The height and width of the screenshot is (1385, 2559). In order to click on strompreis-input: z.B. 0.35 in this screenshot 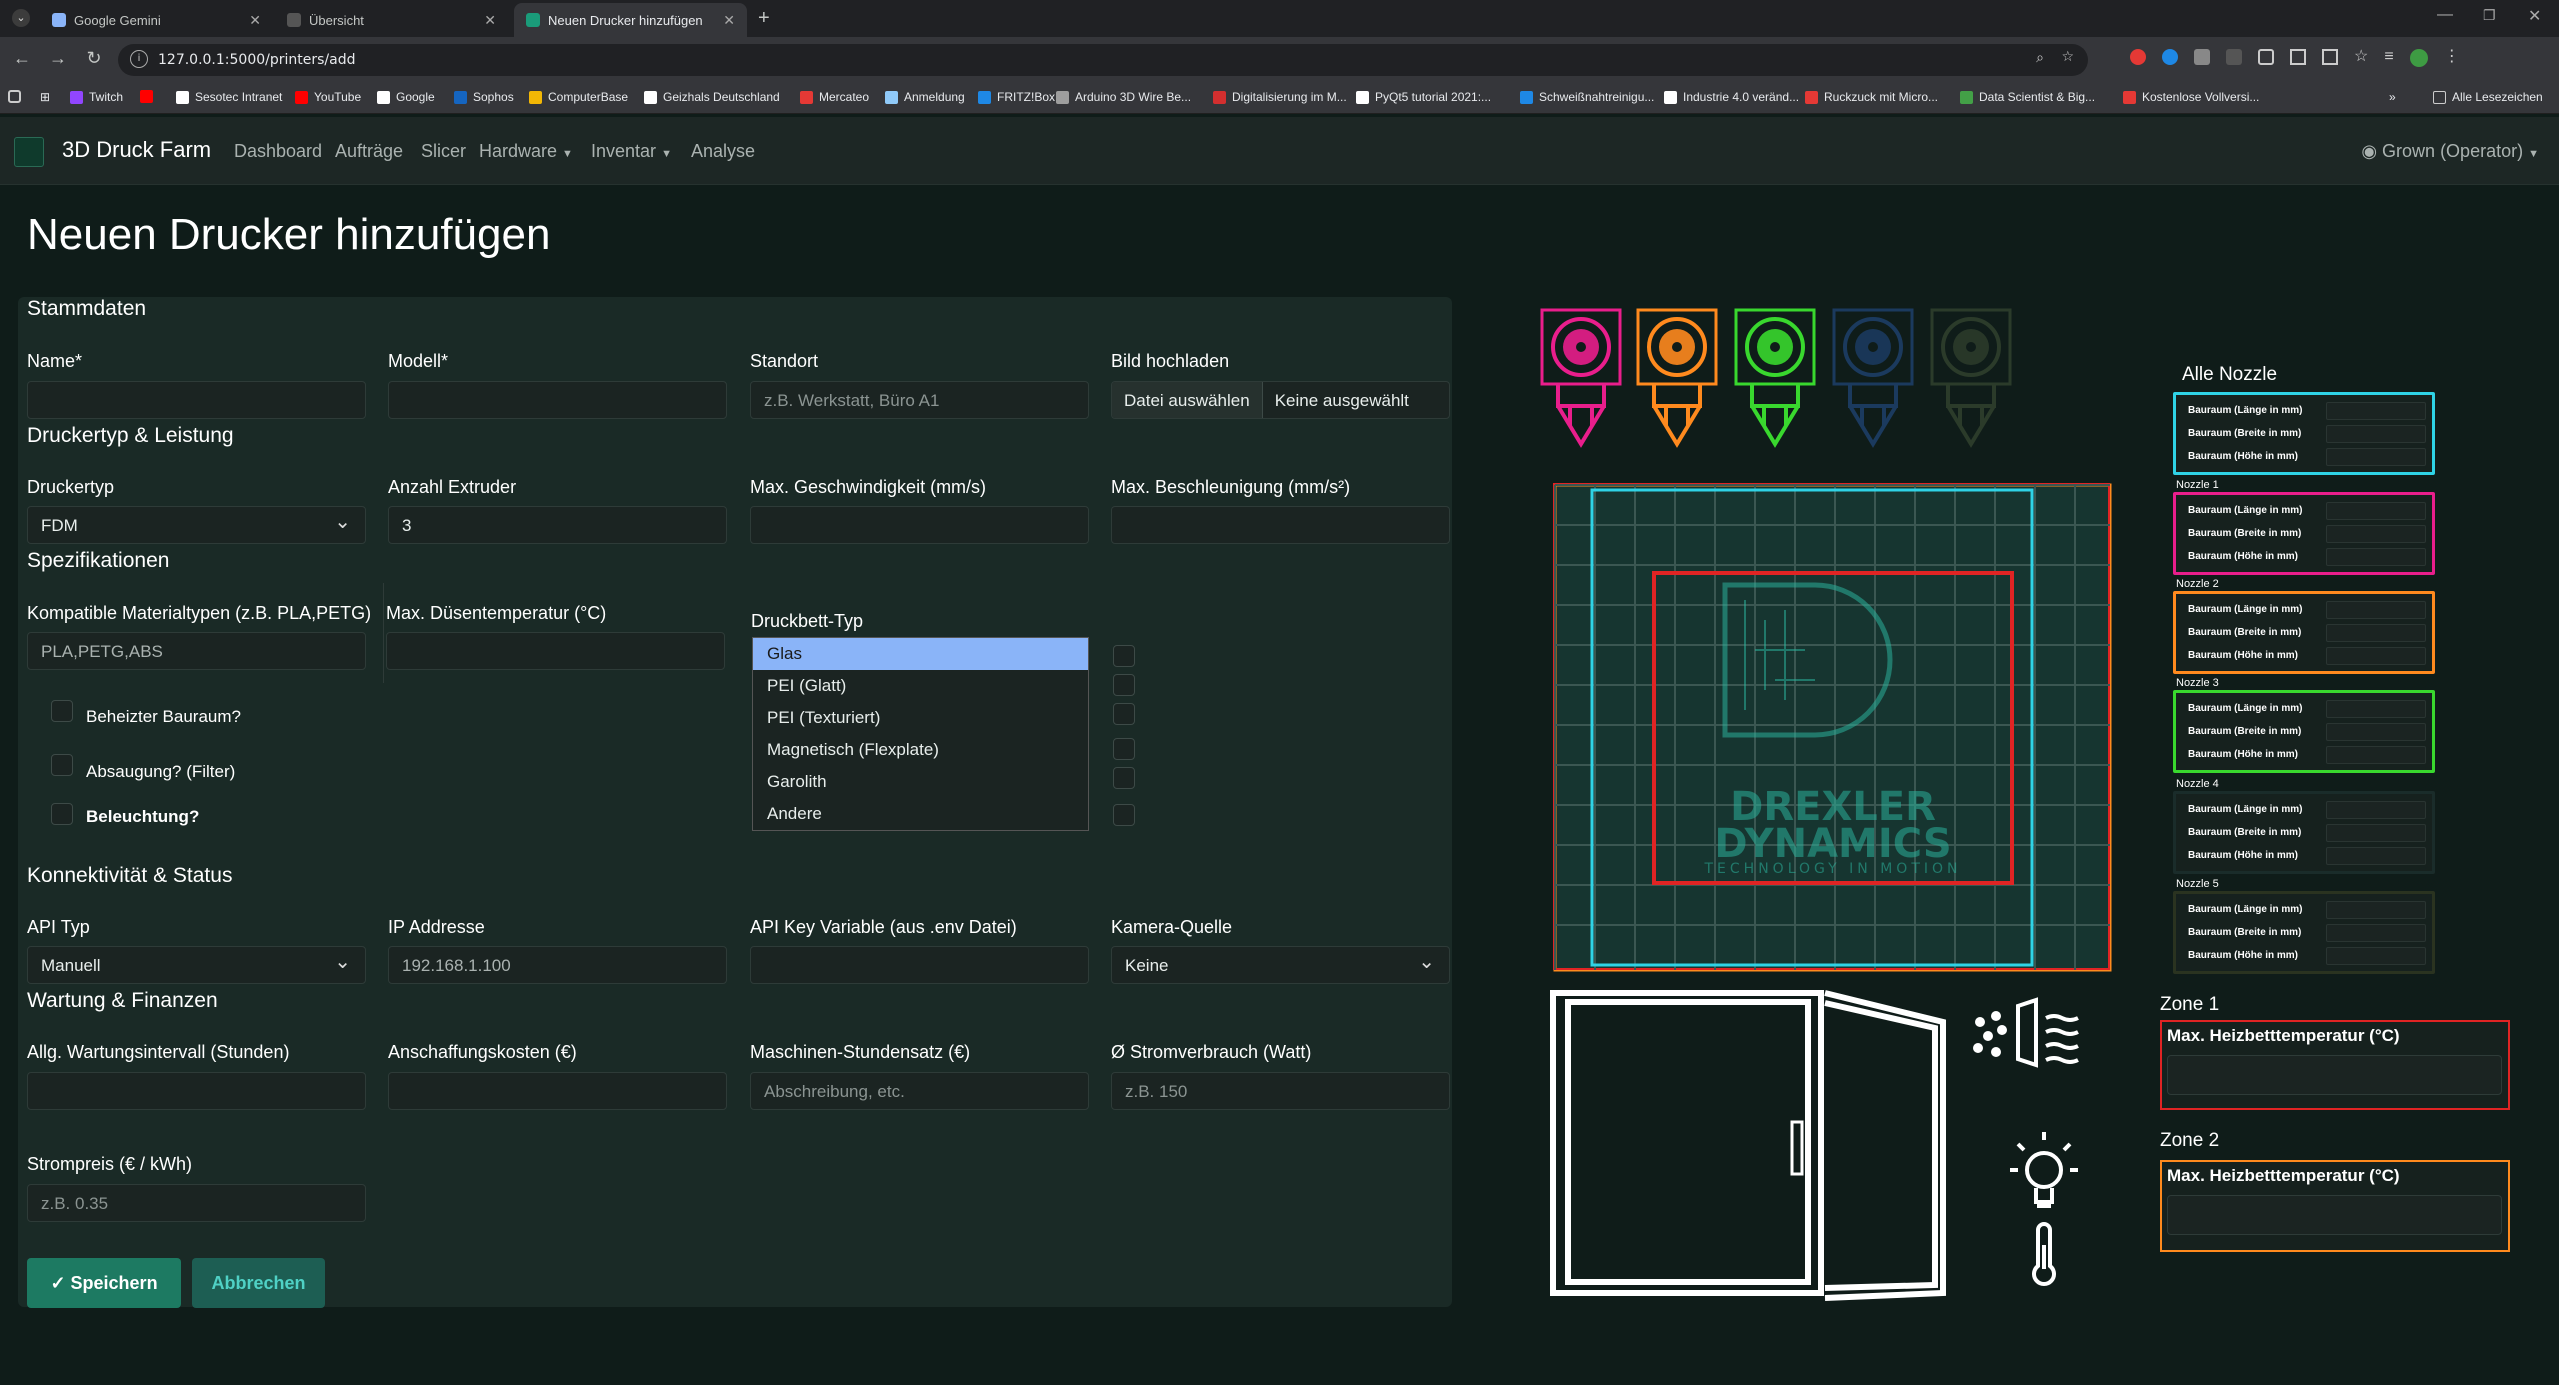, I will do `click(196, 1203)`.